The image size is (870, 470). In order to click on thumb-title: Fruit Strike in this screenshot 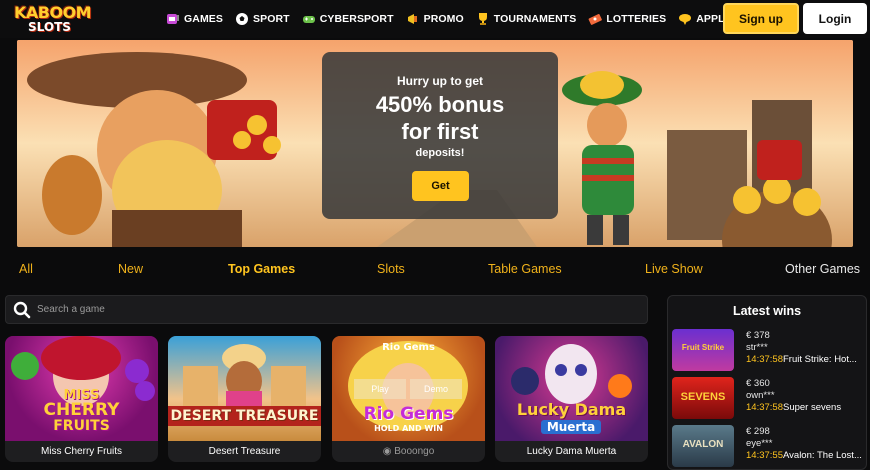, I will do `click(703, 347)`.